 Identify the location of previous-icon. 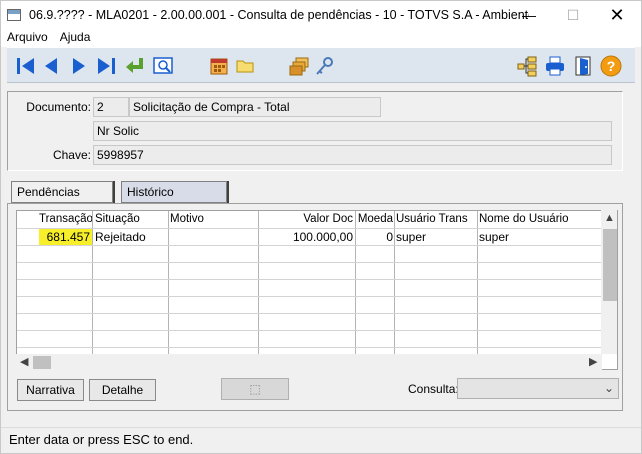
(51, 66).